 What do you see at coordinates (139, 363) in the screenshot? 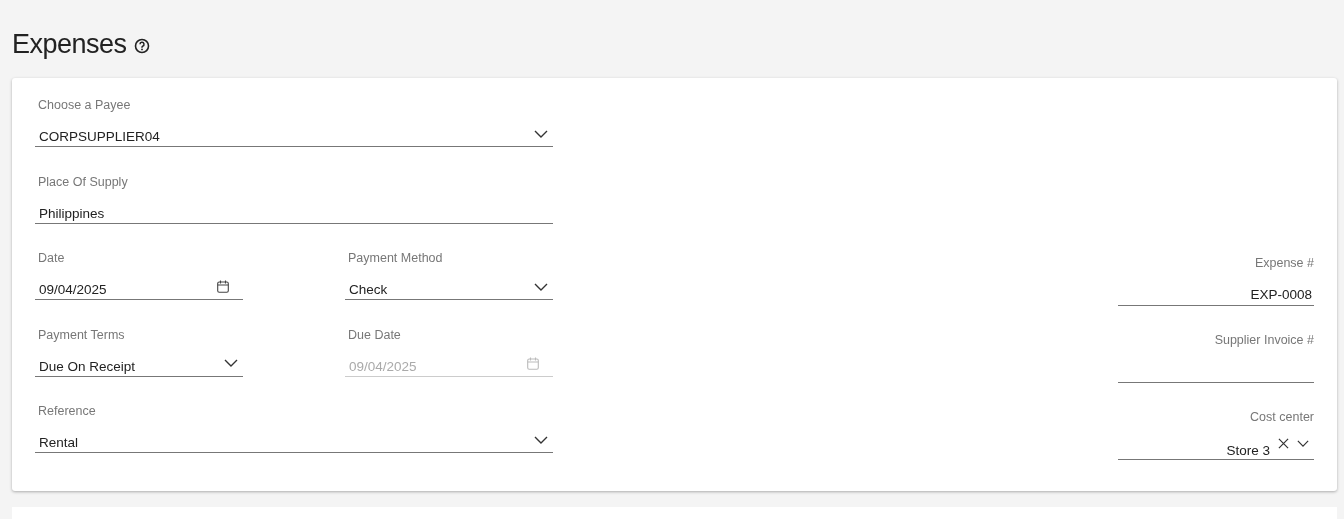
I see `dropdown-field: Due On Receipt` at bounding box center [139, 363].